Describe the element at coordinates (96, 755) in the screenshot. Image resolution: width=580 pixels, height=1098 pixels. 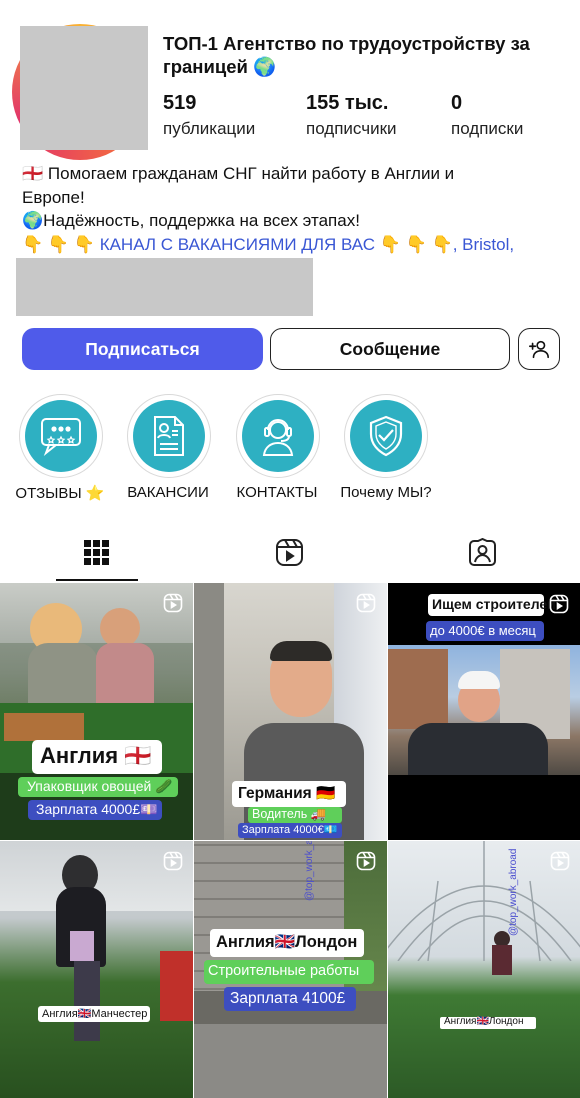
I see `post-title: Англия 🏴󠁧󠁢󠁥󠁮󠁧󠁿` at that location.